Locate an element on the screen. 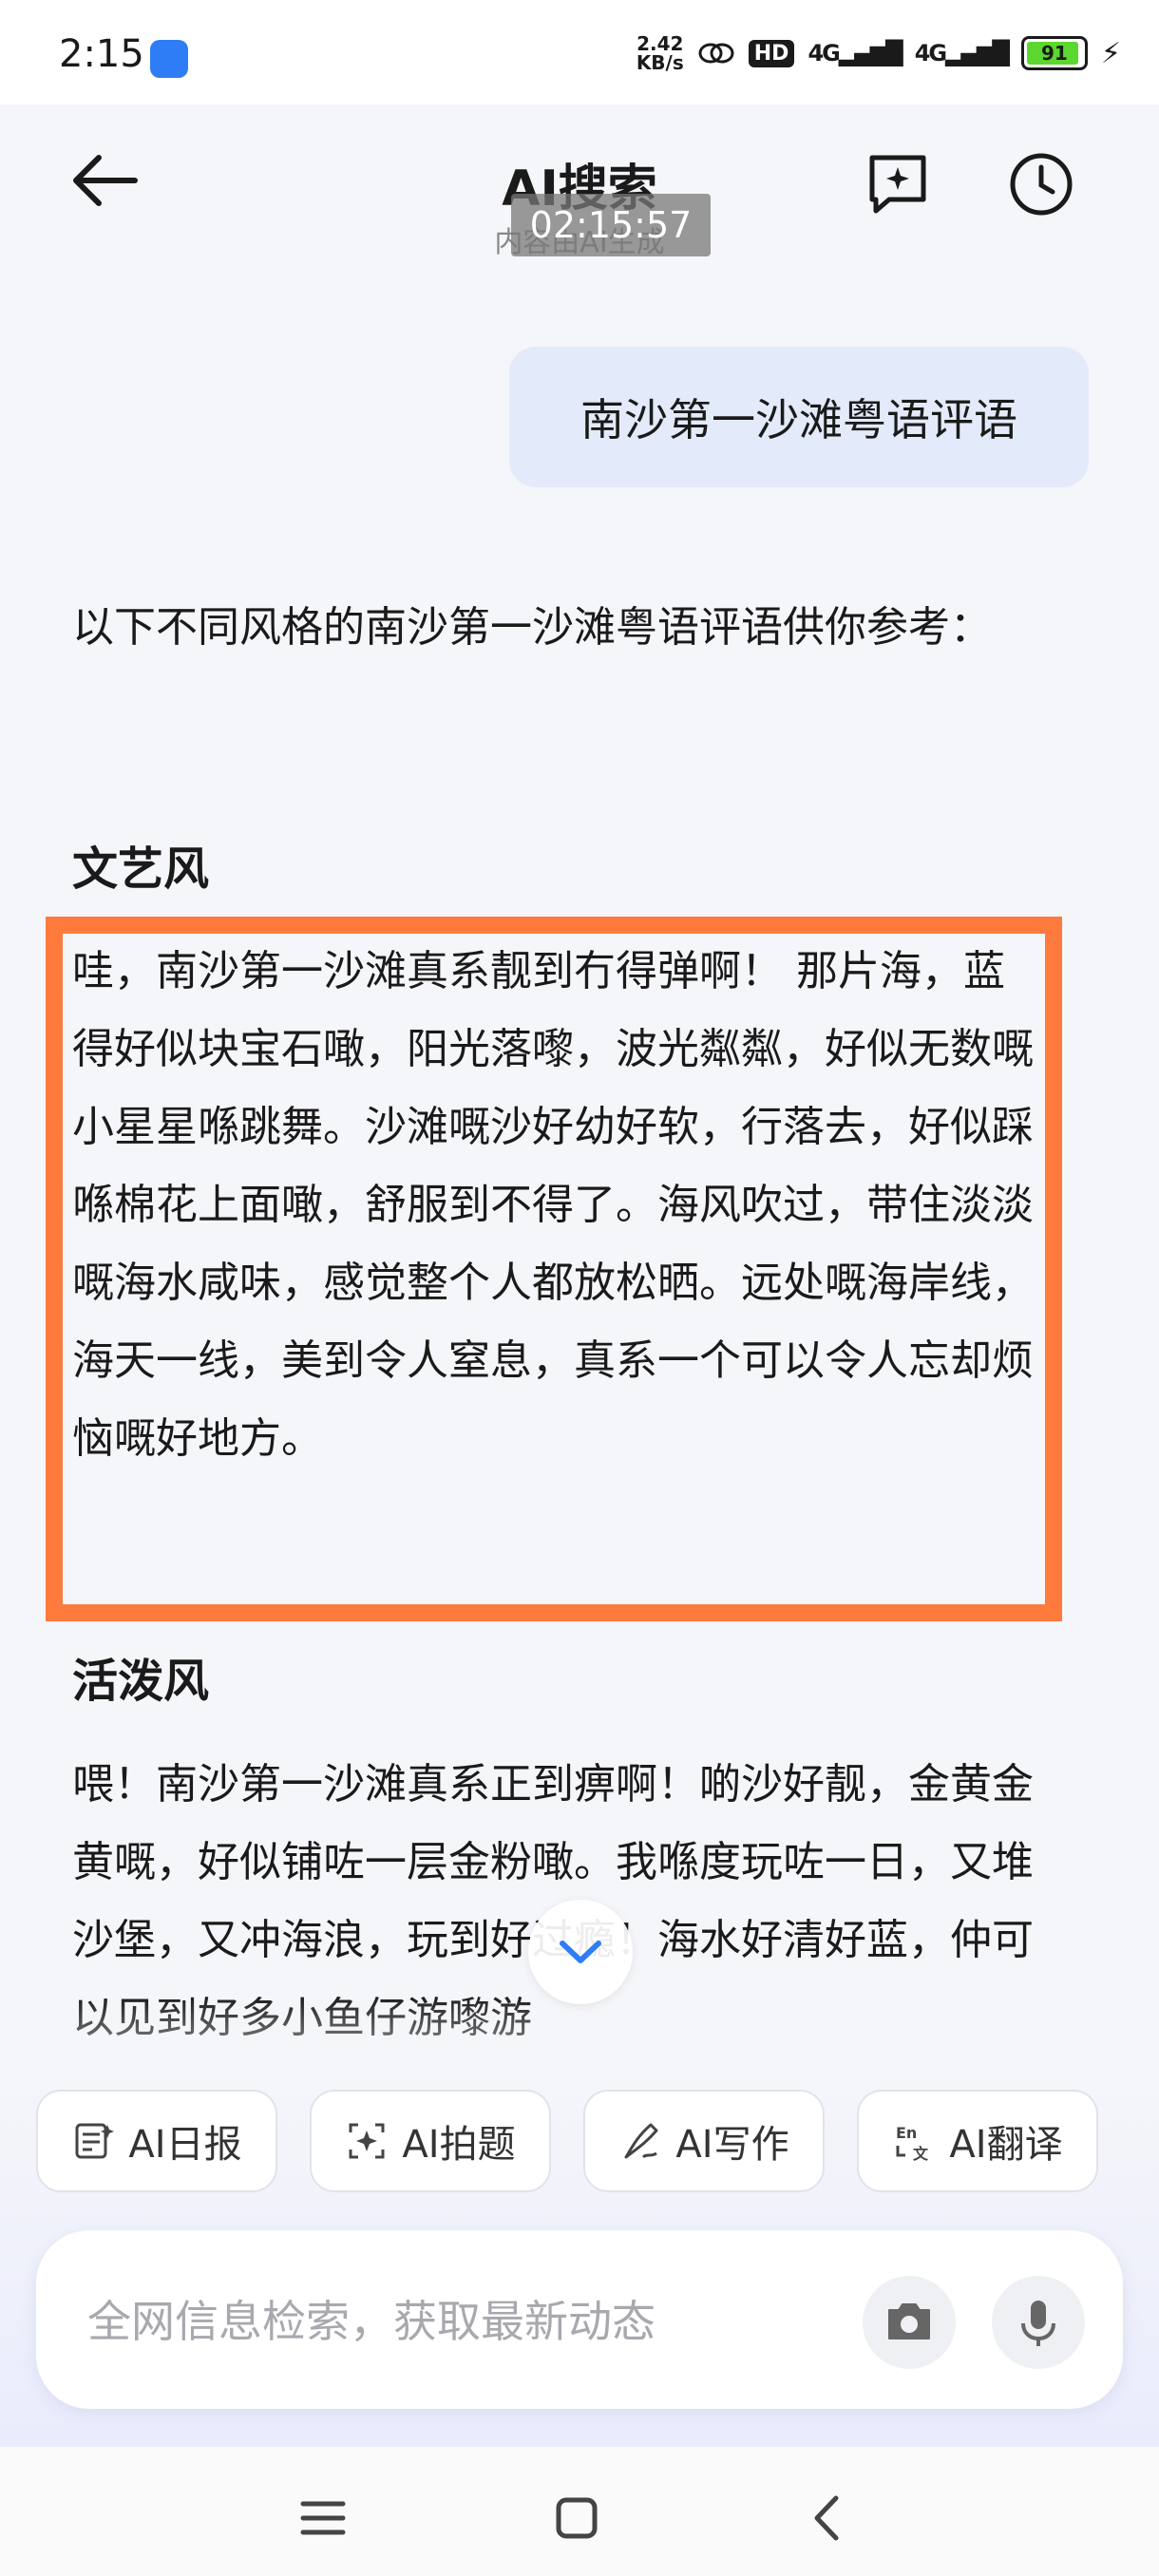 The width and height of the screenshot is (1159, 2576). notification-app-icon is located at coordinates (169, 59).